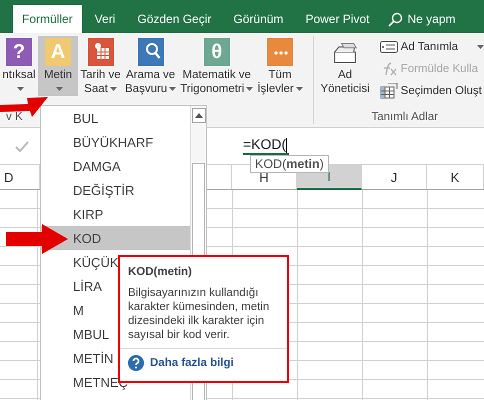 This screenshot has height=400, width=484. What do you see at coordinates (198, 115) in the screenshot?
I see `scroll-up-icon` at bounding box center [198, 115].